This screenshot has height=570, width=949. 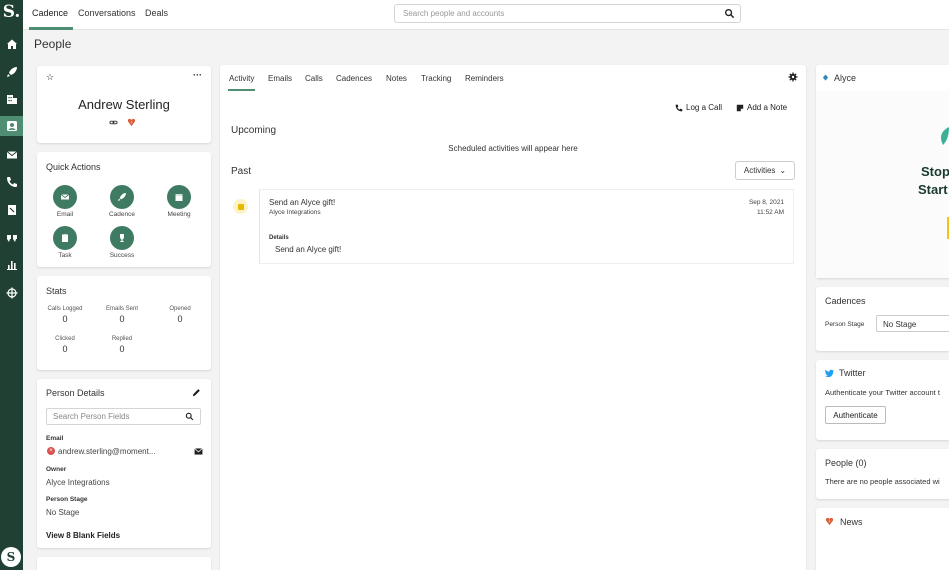 What do you see at coordinates (761, 107) in the screenshot?
I see `add-note-button: Add a Note` at bounding box center [761, 107].